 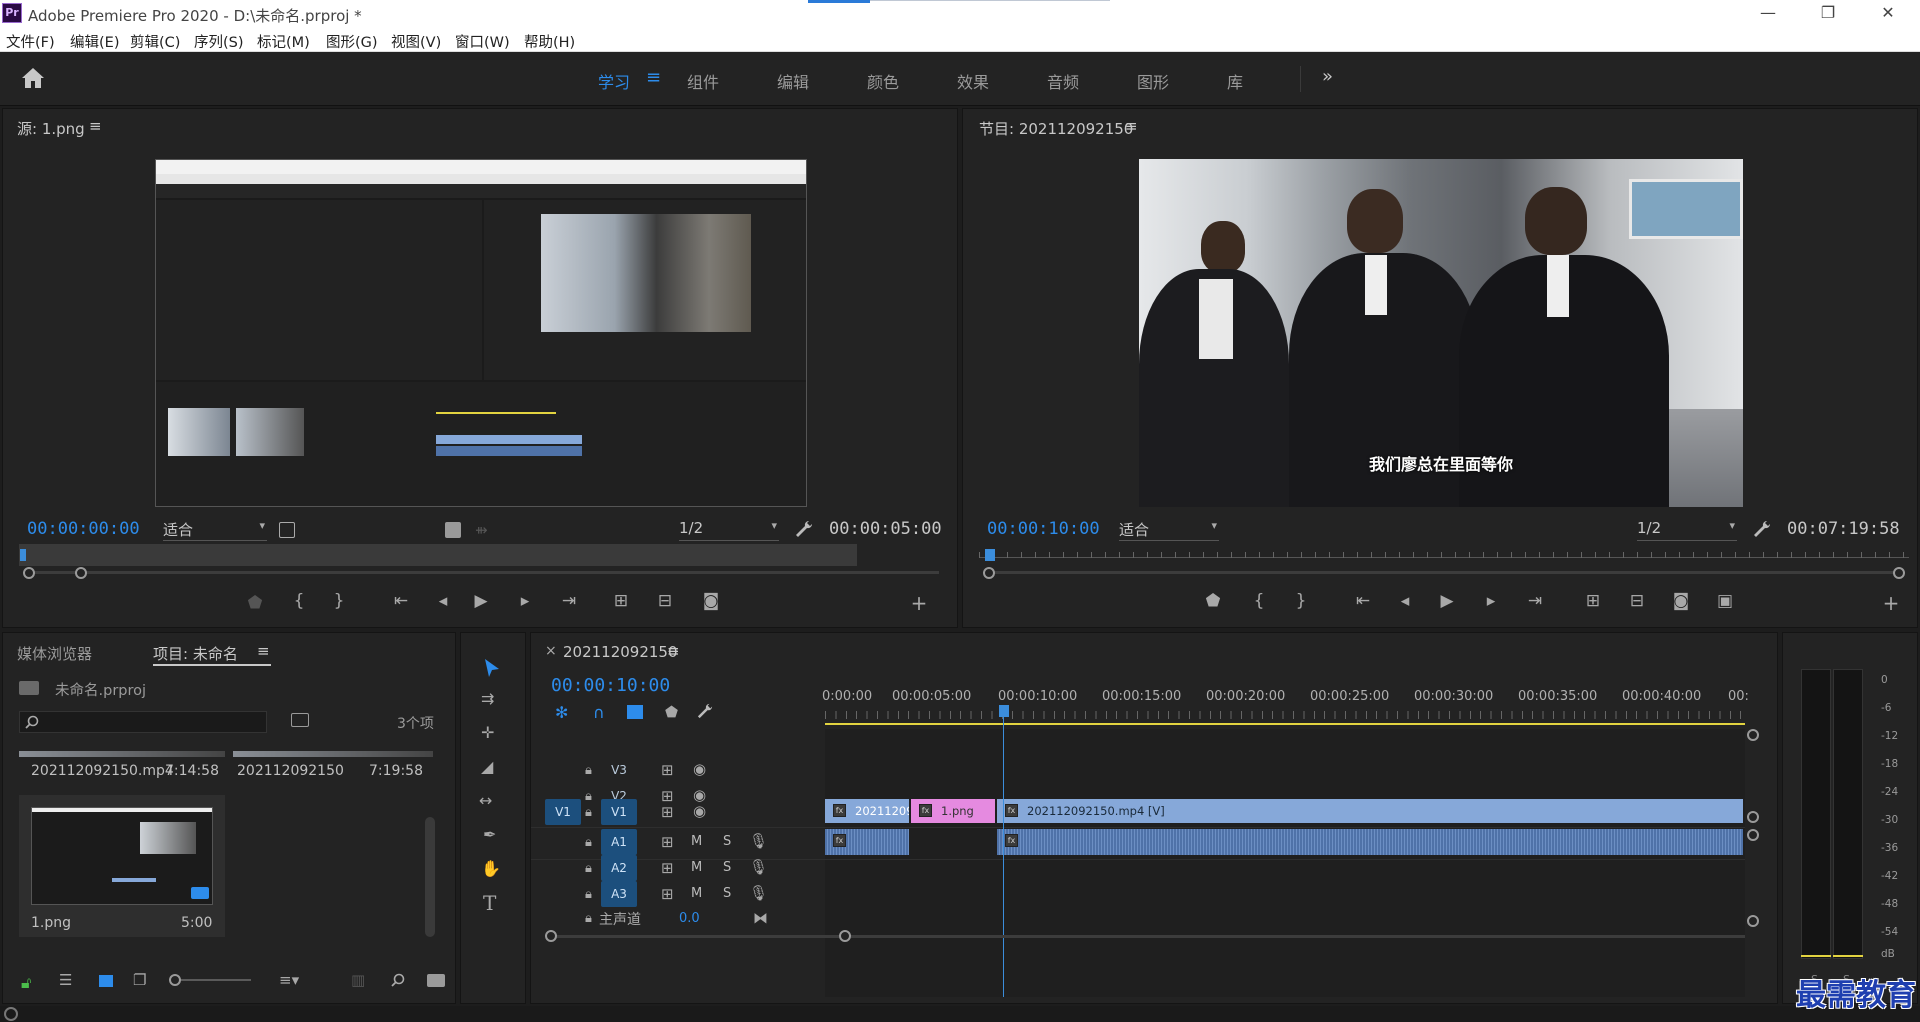 What do you see at coordinates (635, 712) in the screenshot?
I see `linked-selection-icon` at bounding box center [635, 712].